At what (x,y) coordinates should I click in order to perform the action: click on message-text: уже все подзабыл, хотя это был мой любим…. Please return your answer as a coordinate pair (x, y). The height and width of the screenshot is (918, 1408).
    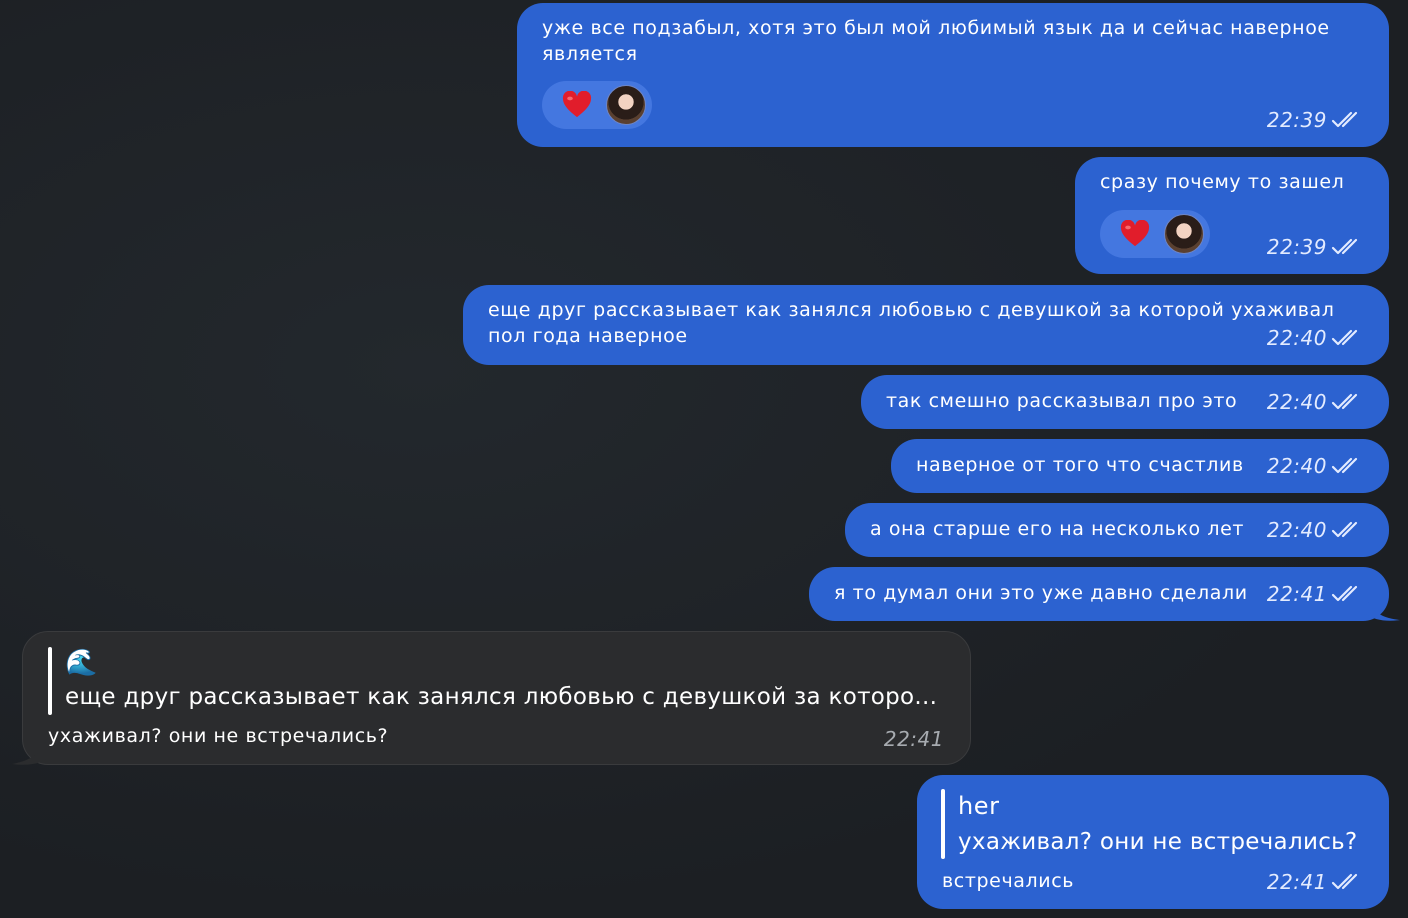
    Looking at the image, I should click on (936, 28).